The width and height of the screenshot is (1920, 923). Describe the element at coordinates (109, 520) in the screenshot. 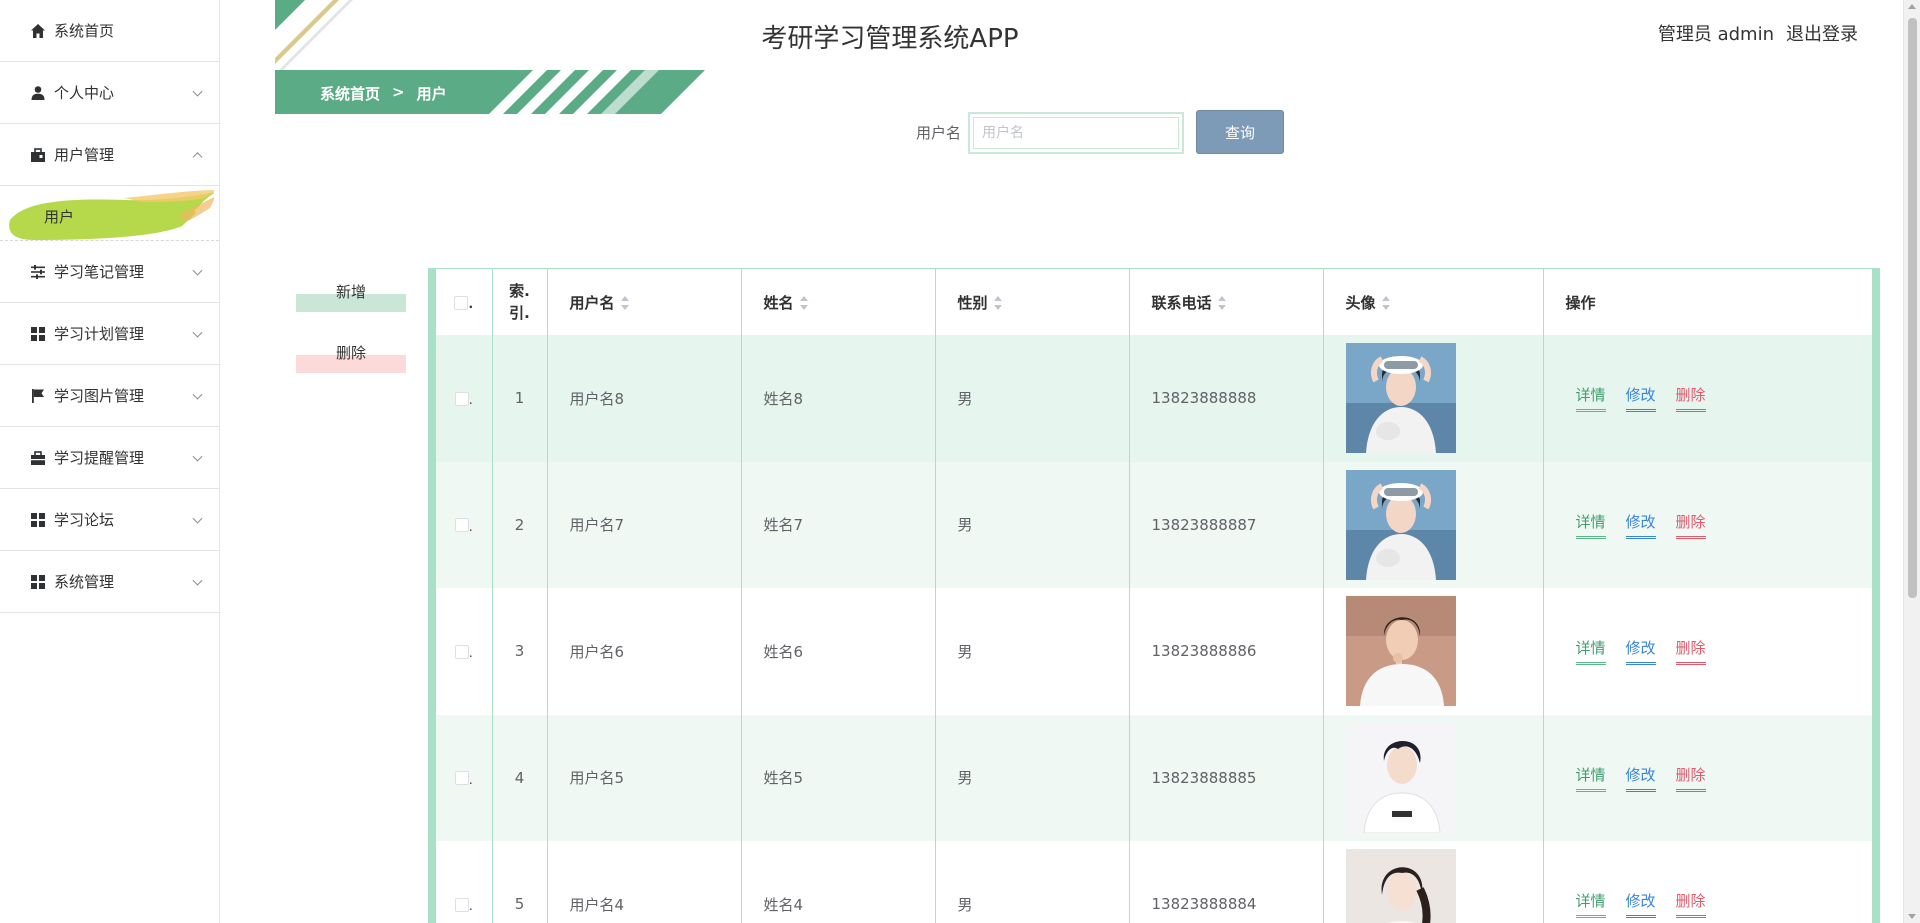

I see `sidebar-item-study-forum: 学习论坛` at that location.